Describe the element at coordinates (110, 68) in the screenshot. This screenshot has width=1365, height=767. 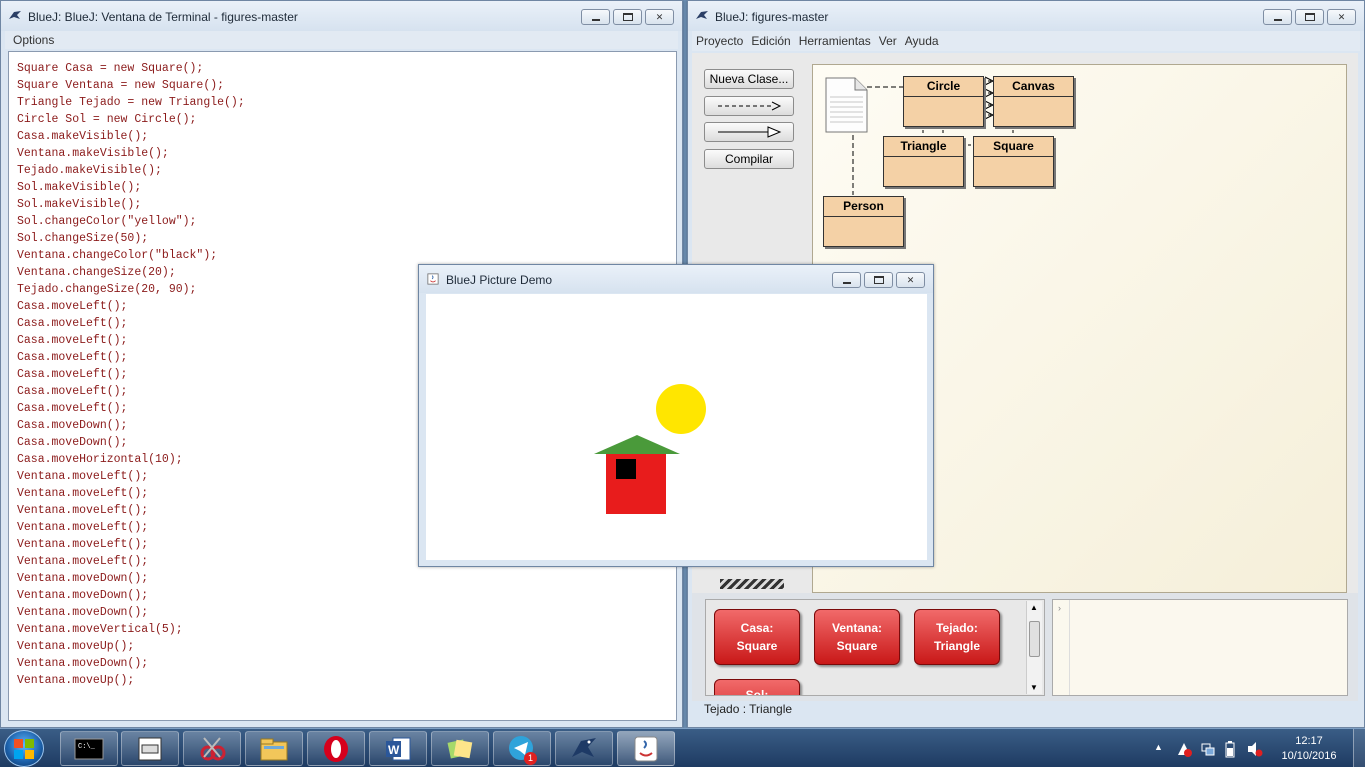
I see `terminal-line: Square Casa = new Square();` at that location.